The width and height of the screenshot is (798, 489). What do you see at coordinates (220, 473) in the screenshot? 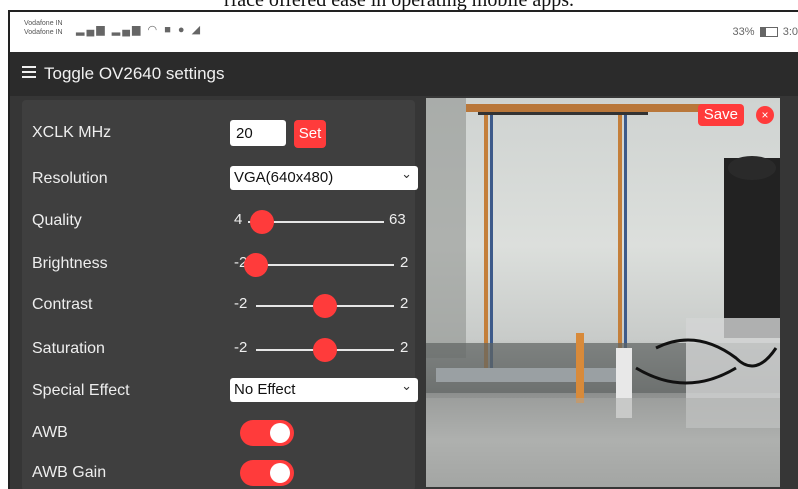
I see `awb-gain-row: AWB Gain` at bounding box center [220, 473].